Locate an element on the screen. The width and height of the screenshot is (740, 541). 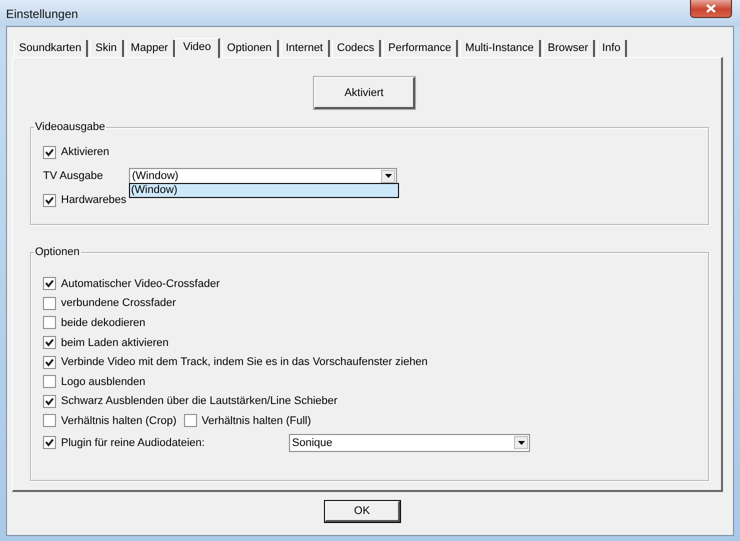
tab: Codecs is located at coordinates (357, 48).